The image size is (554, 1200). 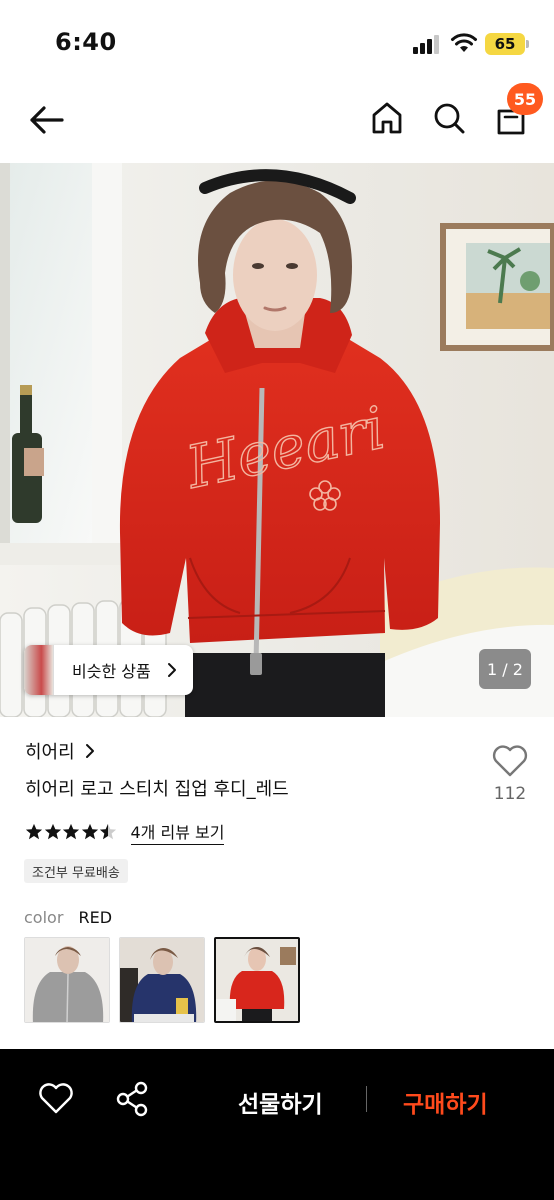 I want to click on home-icon, so click(x=387, y=118).